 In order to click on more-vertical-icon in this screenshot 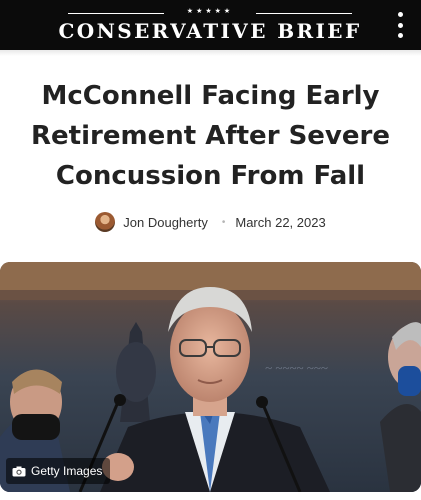, I will do `click(400, 25)`.